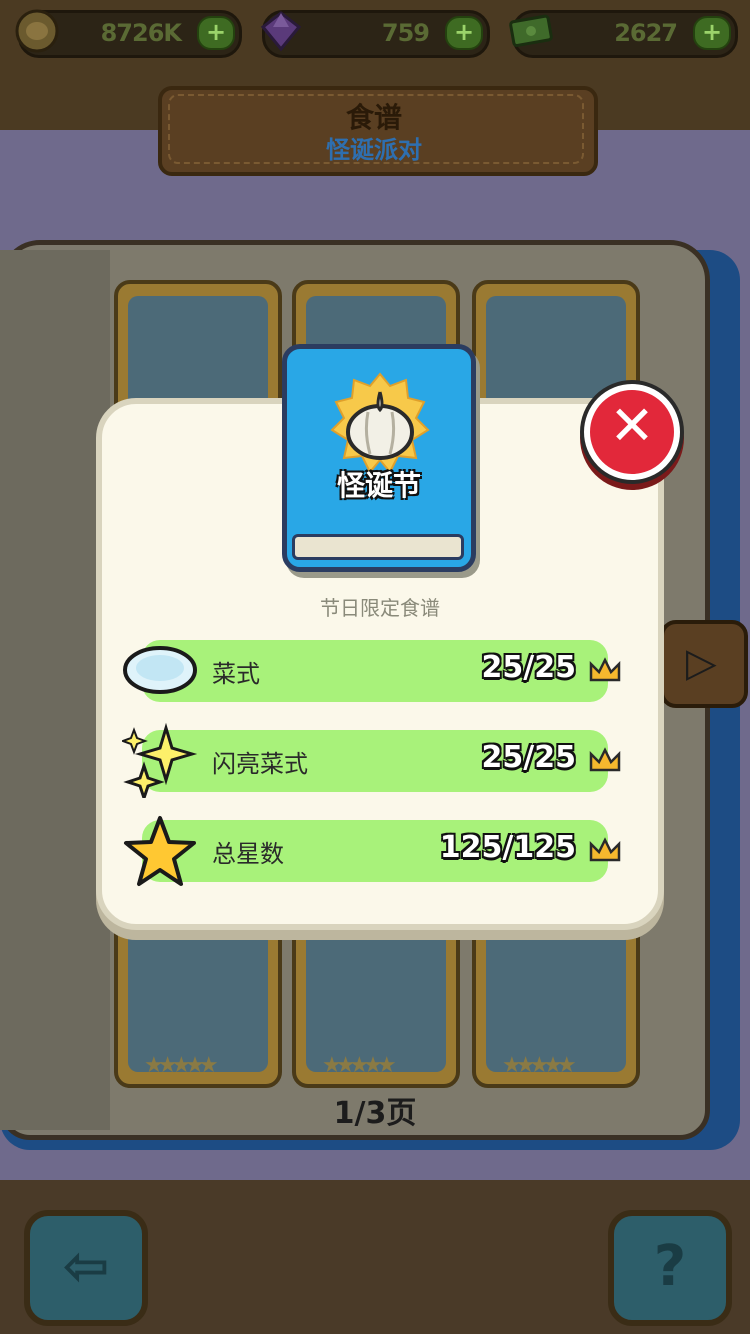 The height and width of the screenshot is (1334, 750). What do you see at coordinates (55, 690) in the screenshot?
I see `book-left-page` at bounding box center [55, 690].